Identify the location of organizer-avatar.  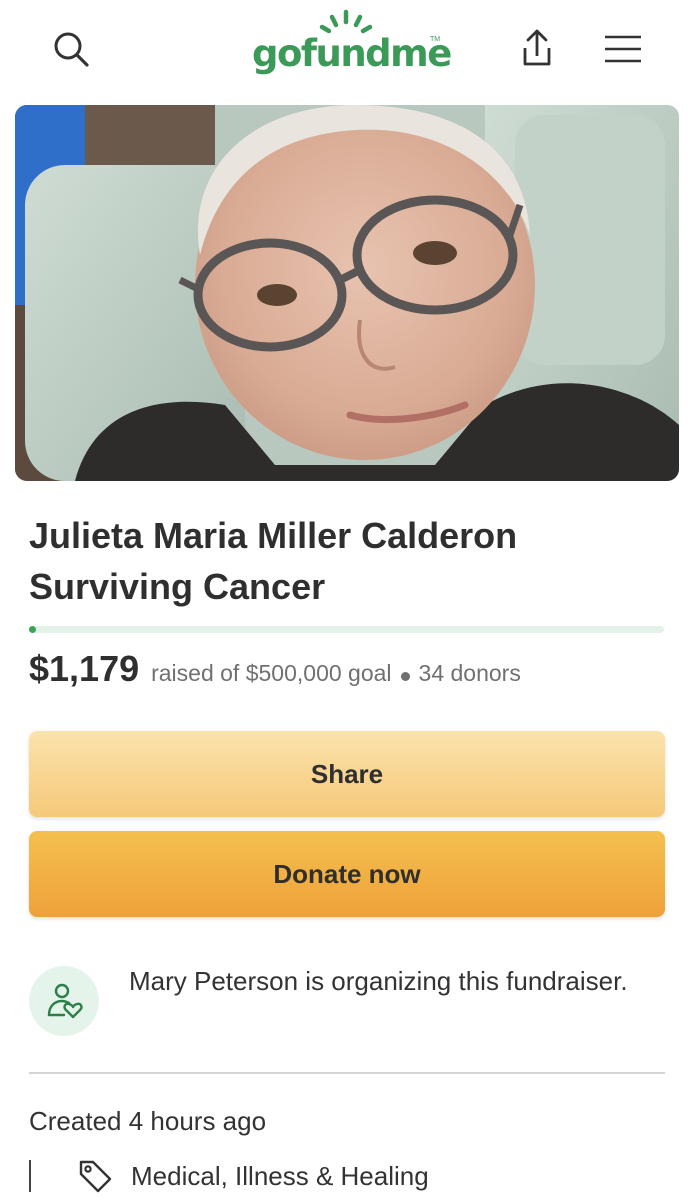
(64, 1001).